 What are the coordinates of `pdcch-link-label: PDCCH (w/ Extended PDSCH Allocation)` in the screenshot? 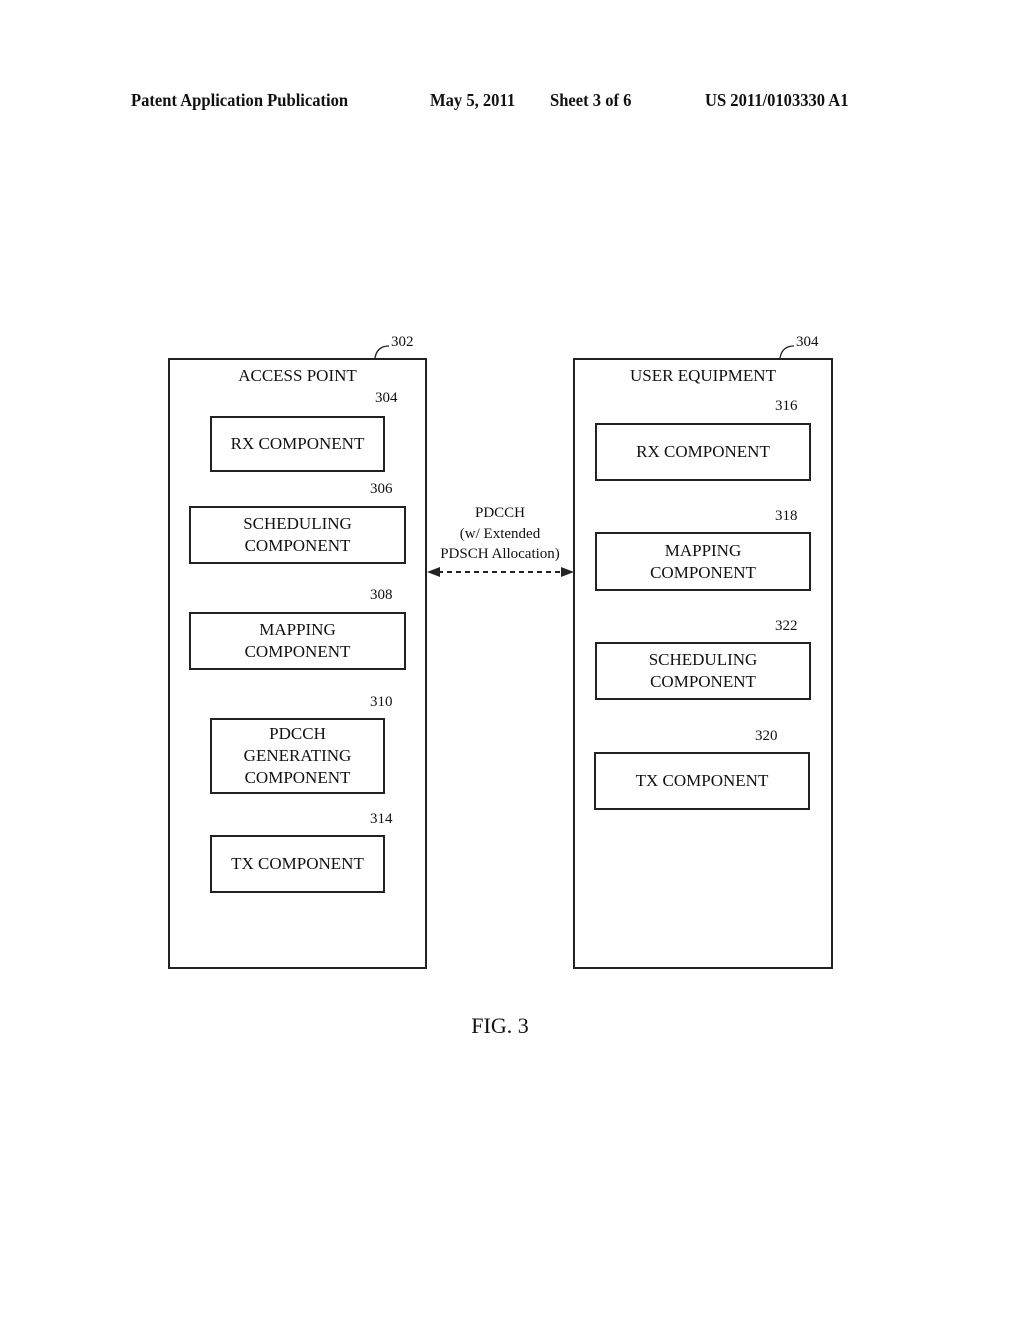 It's located at (500, 533).